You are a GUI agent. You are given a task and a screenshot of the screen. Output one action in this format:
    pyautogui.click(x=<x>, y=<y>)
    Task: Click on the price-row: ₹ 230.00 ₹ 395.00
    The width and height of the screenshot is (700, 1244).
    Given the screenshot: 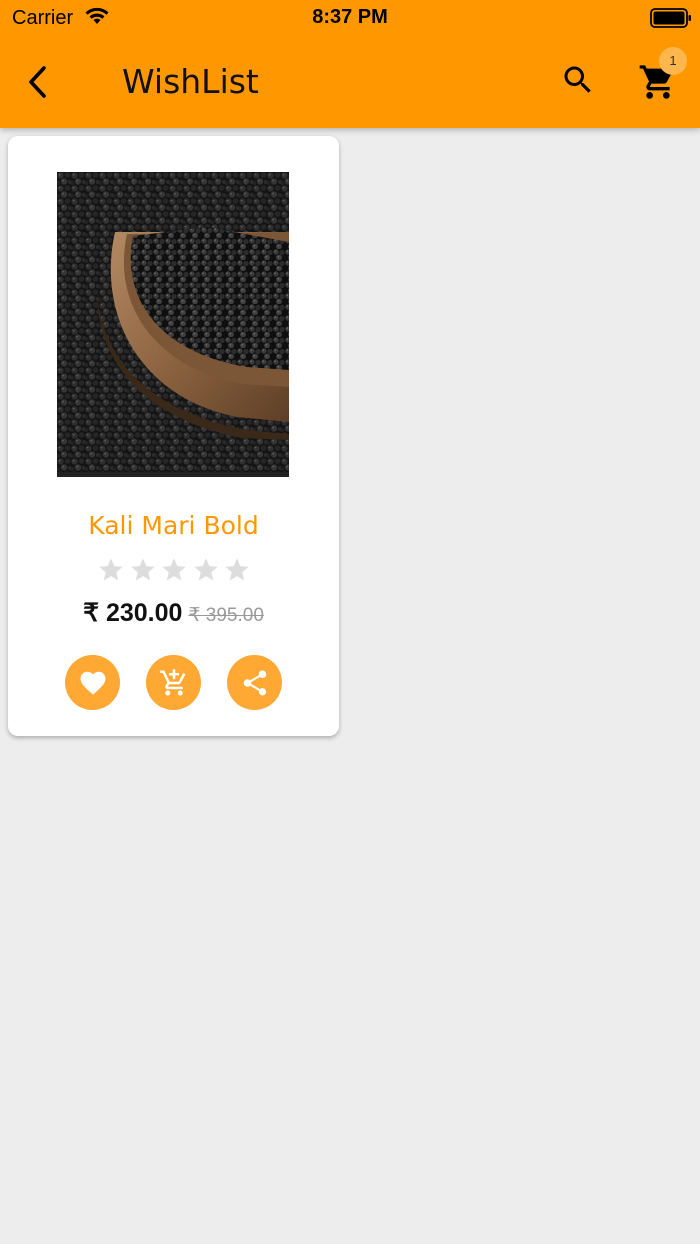 What is the action you would take?
    pyautogui.click(x=173, y=613)
    